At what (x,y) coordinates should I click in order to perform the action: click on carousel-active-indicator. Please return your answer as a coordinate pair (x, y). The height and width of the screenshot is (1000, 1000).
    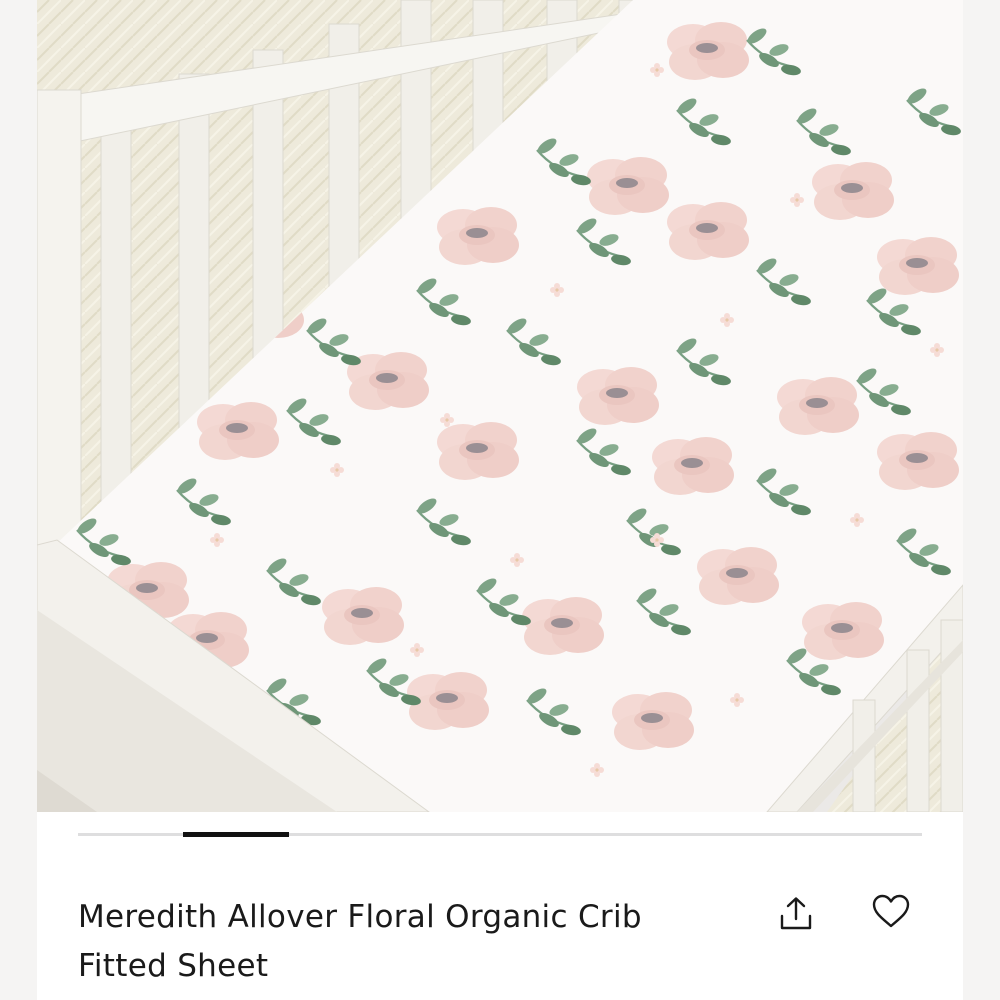
    Looking at the image, I should click on (236, 834).